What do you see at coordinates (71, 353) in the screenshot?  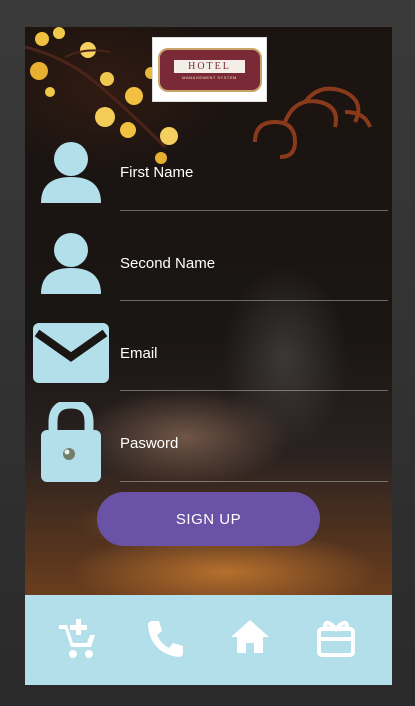 I see `mail-icon` at bounding box center [71, 353].